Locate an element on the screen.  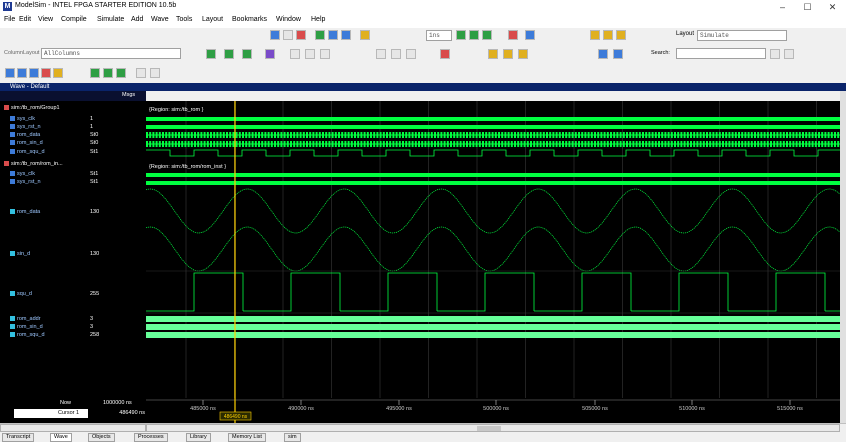
menu-file: File is located at coordinates (9, 19).